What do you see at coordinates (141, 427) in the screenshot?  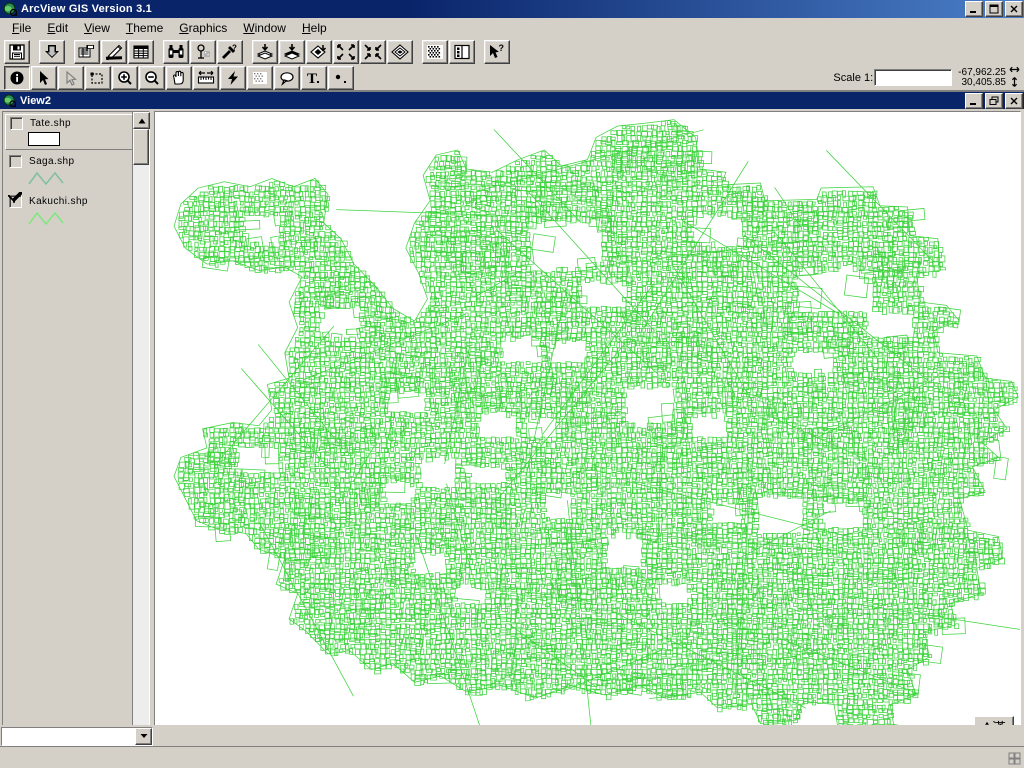 I see `toc-scroll-track` at bounding box center [141, 427].